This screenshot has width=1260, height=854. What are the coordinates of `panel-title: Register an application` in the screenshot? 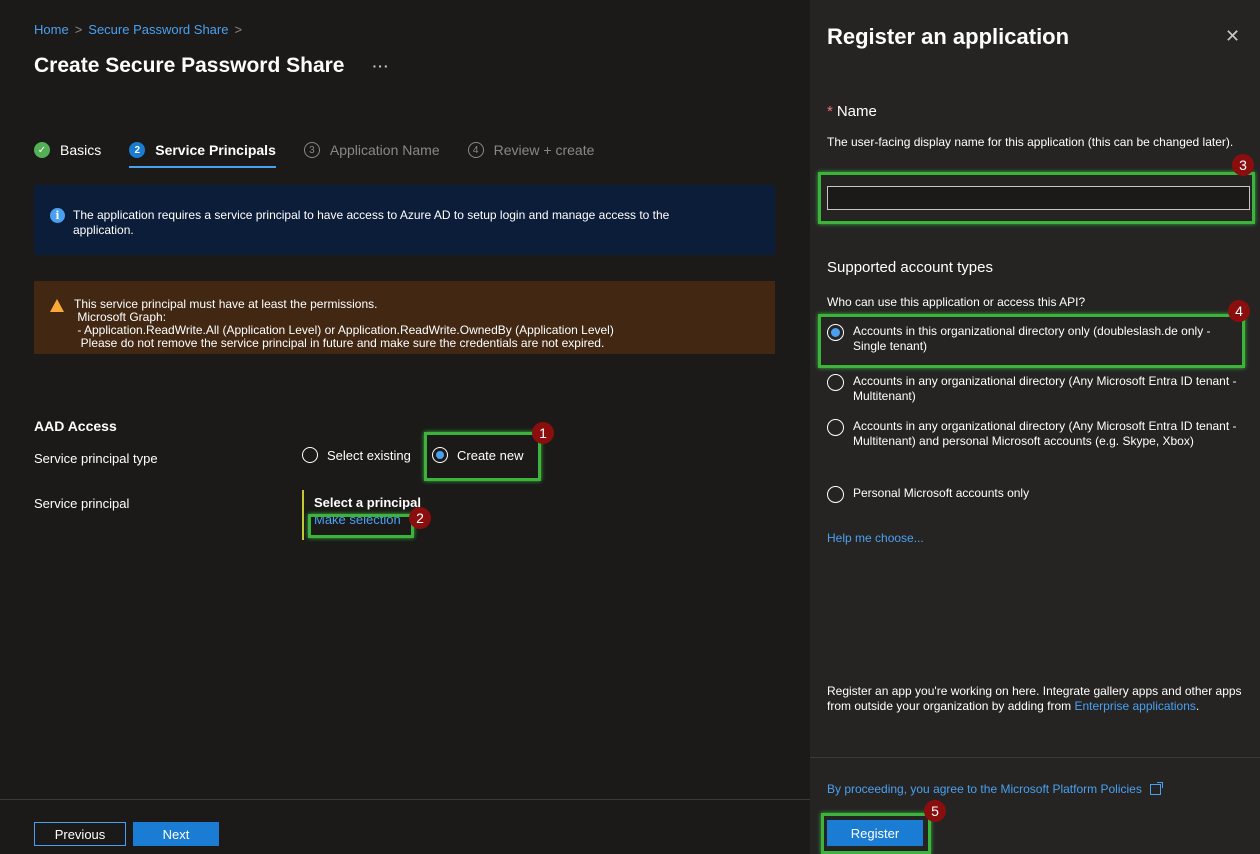 It's located at (948, 36).